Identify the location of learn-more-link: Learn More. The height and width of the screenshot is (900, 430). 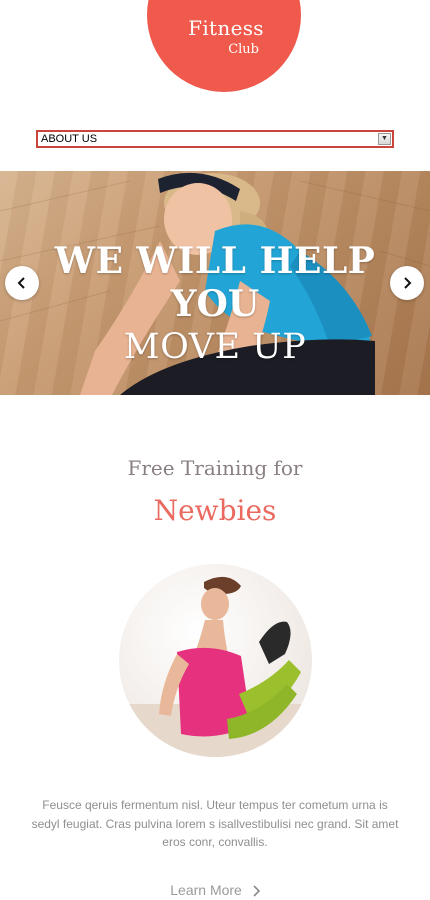
(215, 890).